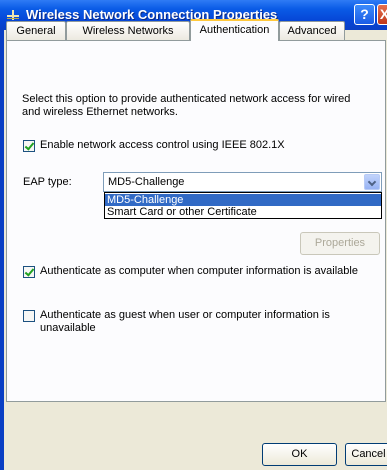 The width and height of the screenshot is (387, 470). I want to click on properties-button: Properties, so click(340, 243).